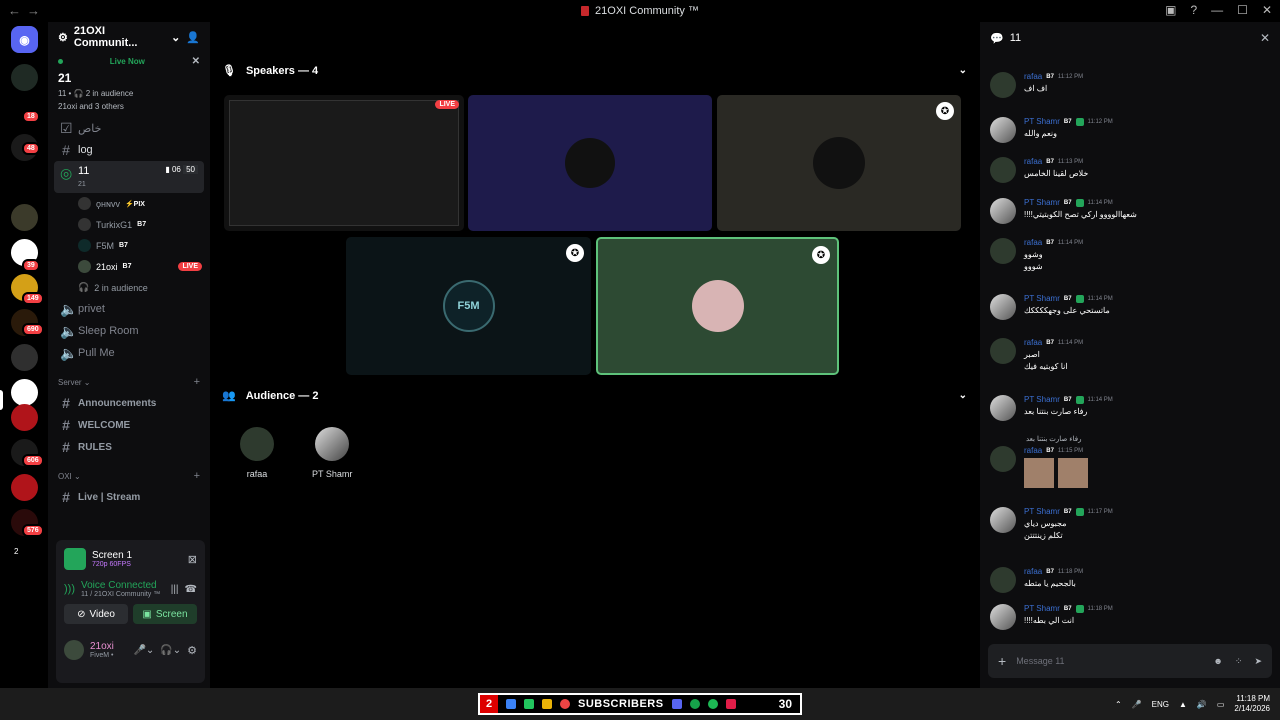  I want to click on chat-message: PT Shamr B7 11:14 PM ماتستحي على وجهككككك, so click(1130, 307).